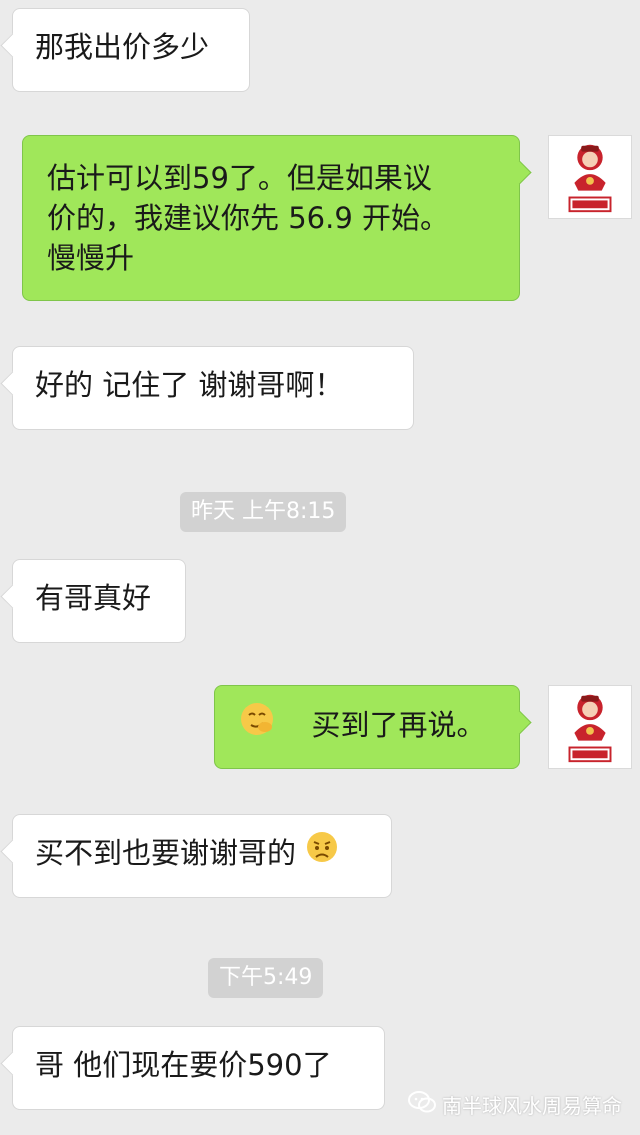 The height and width of the screenshot is (1135, 640). What do you see at coordinates (183, 1065) in the screenshot?
I see `message-text: 哥 他们现在要价590了` at bounding box center [183, 1065].